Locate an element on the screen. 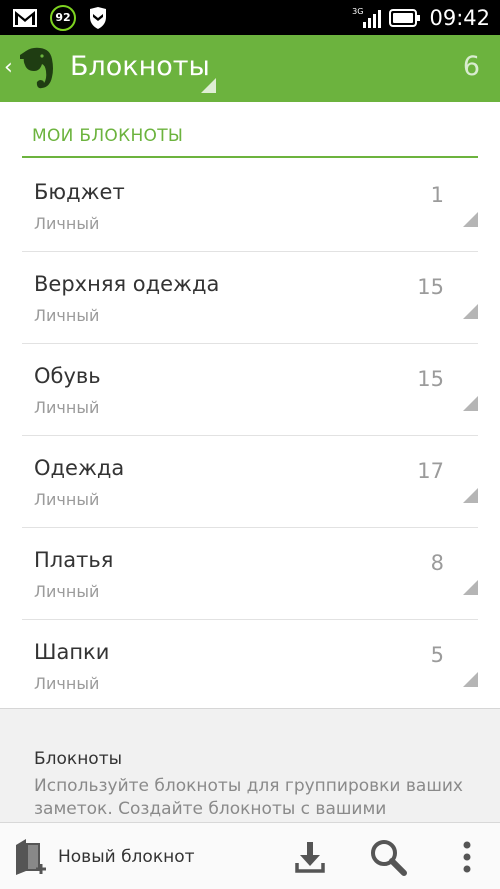  battery-percent-icon: 92 is located at coordinates (63, 17).